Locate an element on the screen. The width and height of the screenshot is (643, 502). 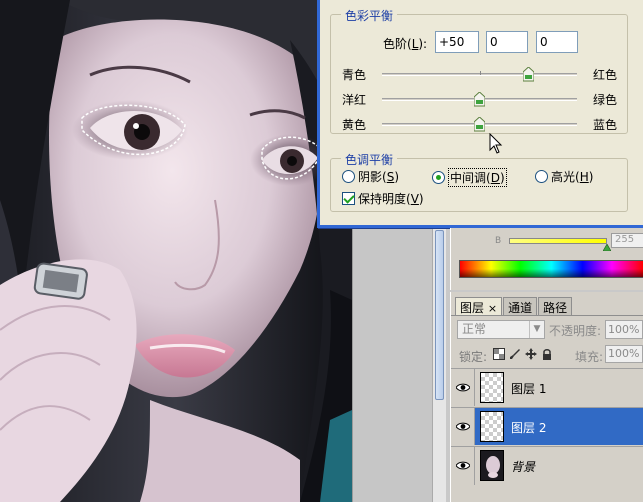
blend-mode-value: 正常 is located at coordinates (474, 329).